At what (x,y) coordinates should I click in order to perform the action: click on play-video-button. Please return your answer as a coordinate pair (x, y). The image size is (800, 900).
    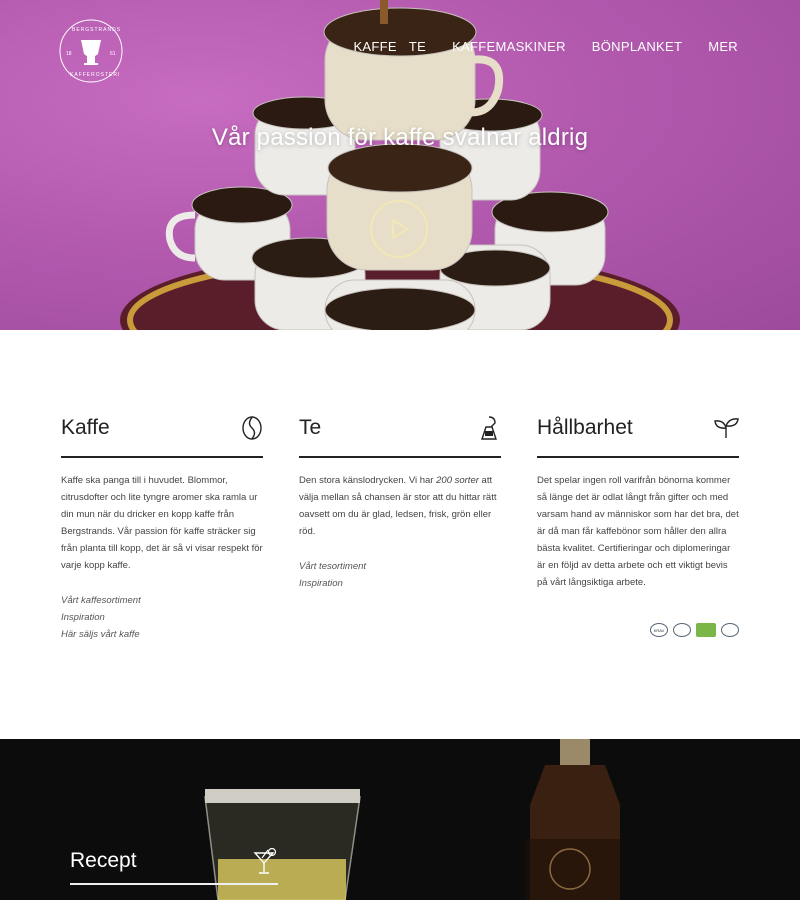
    Looking at the image, I should click on (399, 229).